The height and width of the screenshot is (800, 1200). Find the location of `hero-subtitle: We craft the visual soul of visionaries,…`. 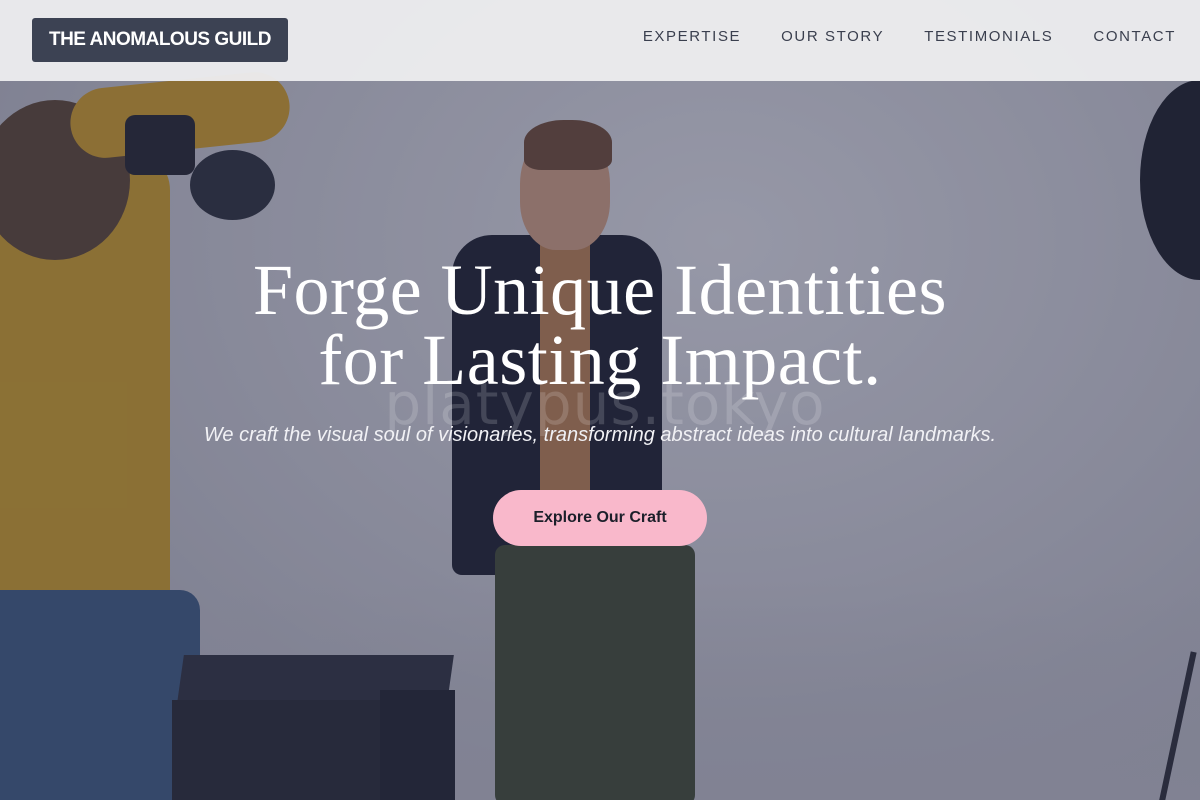

hero-subtitle: We craft the visual soul of visionaries,… is located at coordinates (600, 435).